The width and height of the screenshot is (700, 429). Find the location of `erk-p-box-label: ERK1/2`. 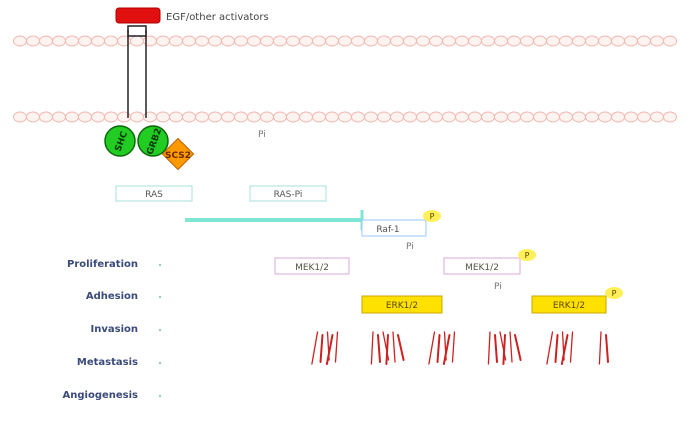

erk-p-box-label: ERK1/2 is located at coordinates (569, 306).